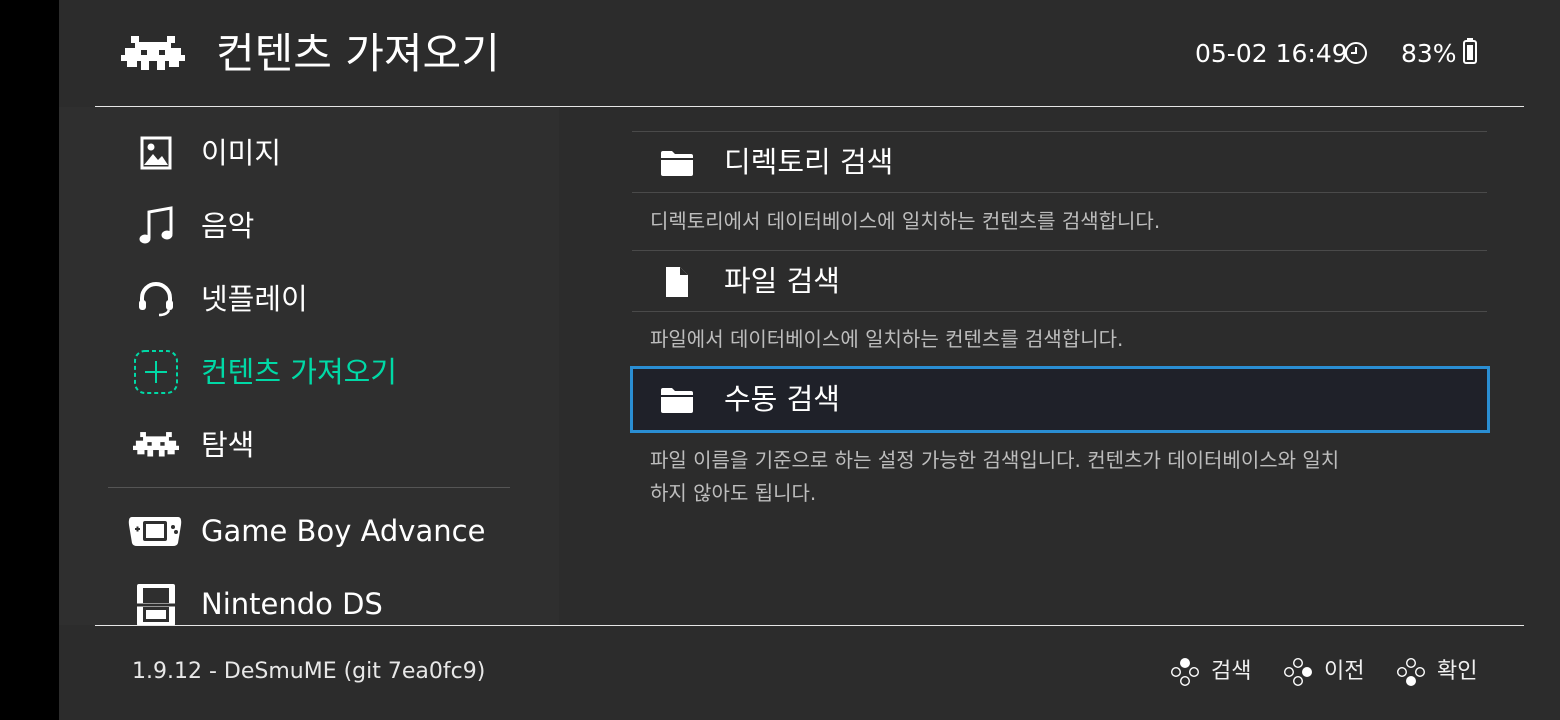  I want to click on sidebar-item-gba: Game Boy Advance, so click(309, 531).